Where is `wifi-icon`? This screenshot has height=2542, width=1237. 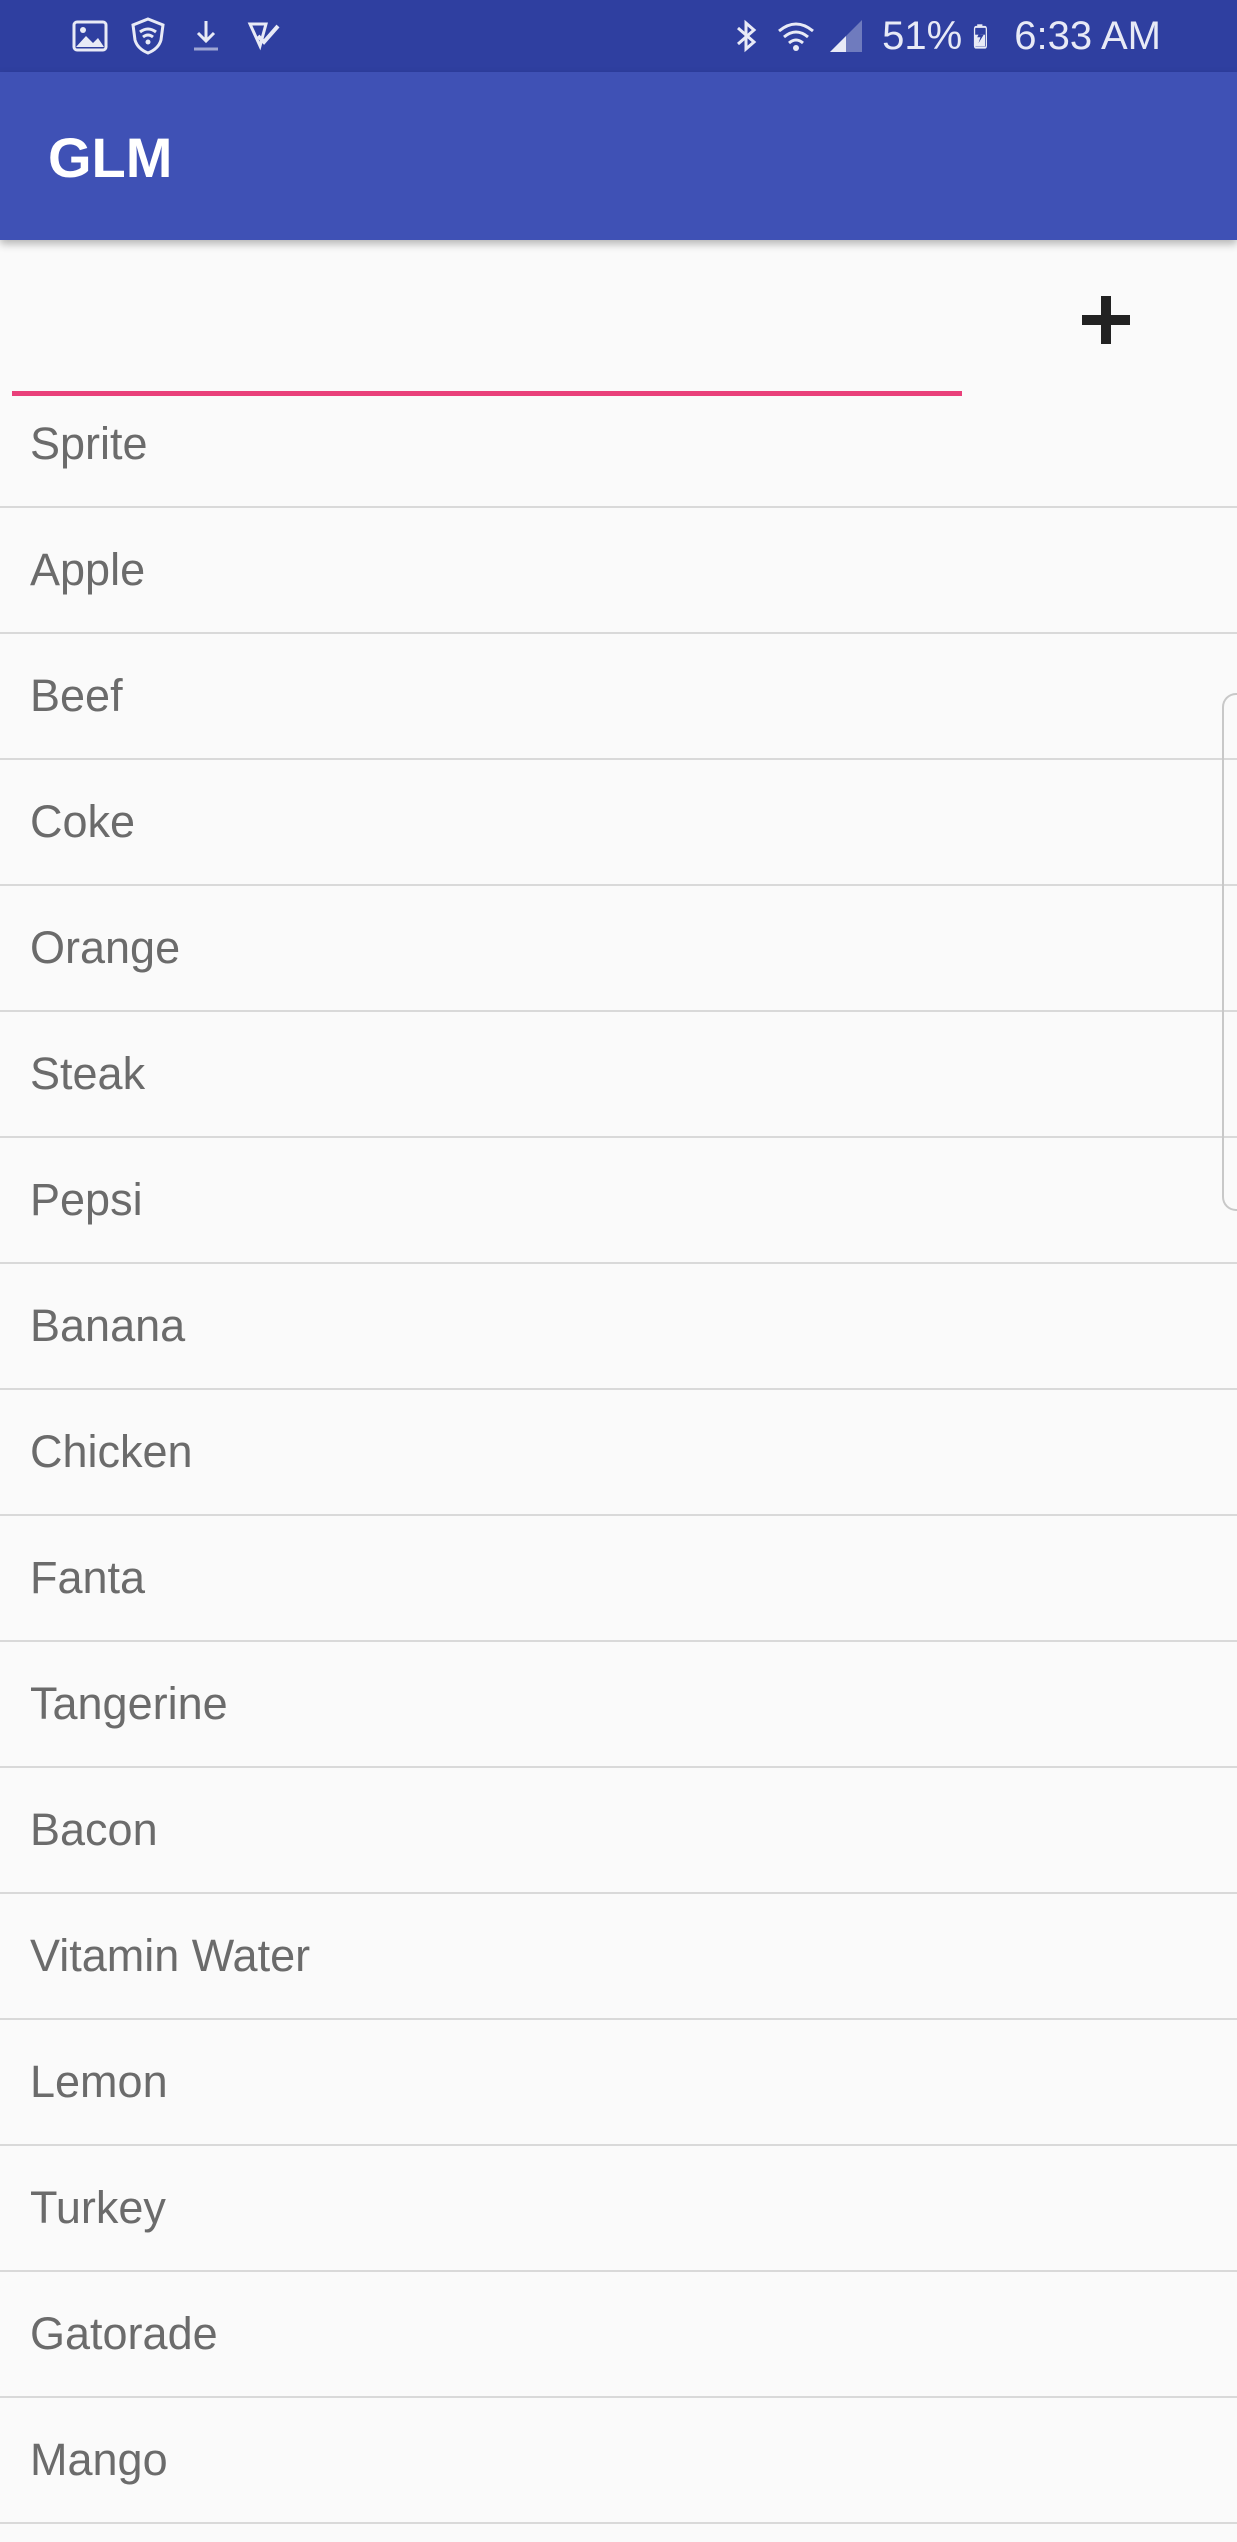 wifi-icon is located at coordinates (796, 36).